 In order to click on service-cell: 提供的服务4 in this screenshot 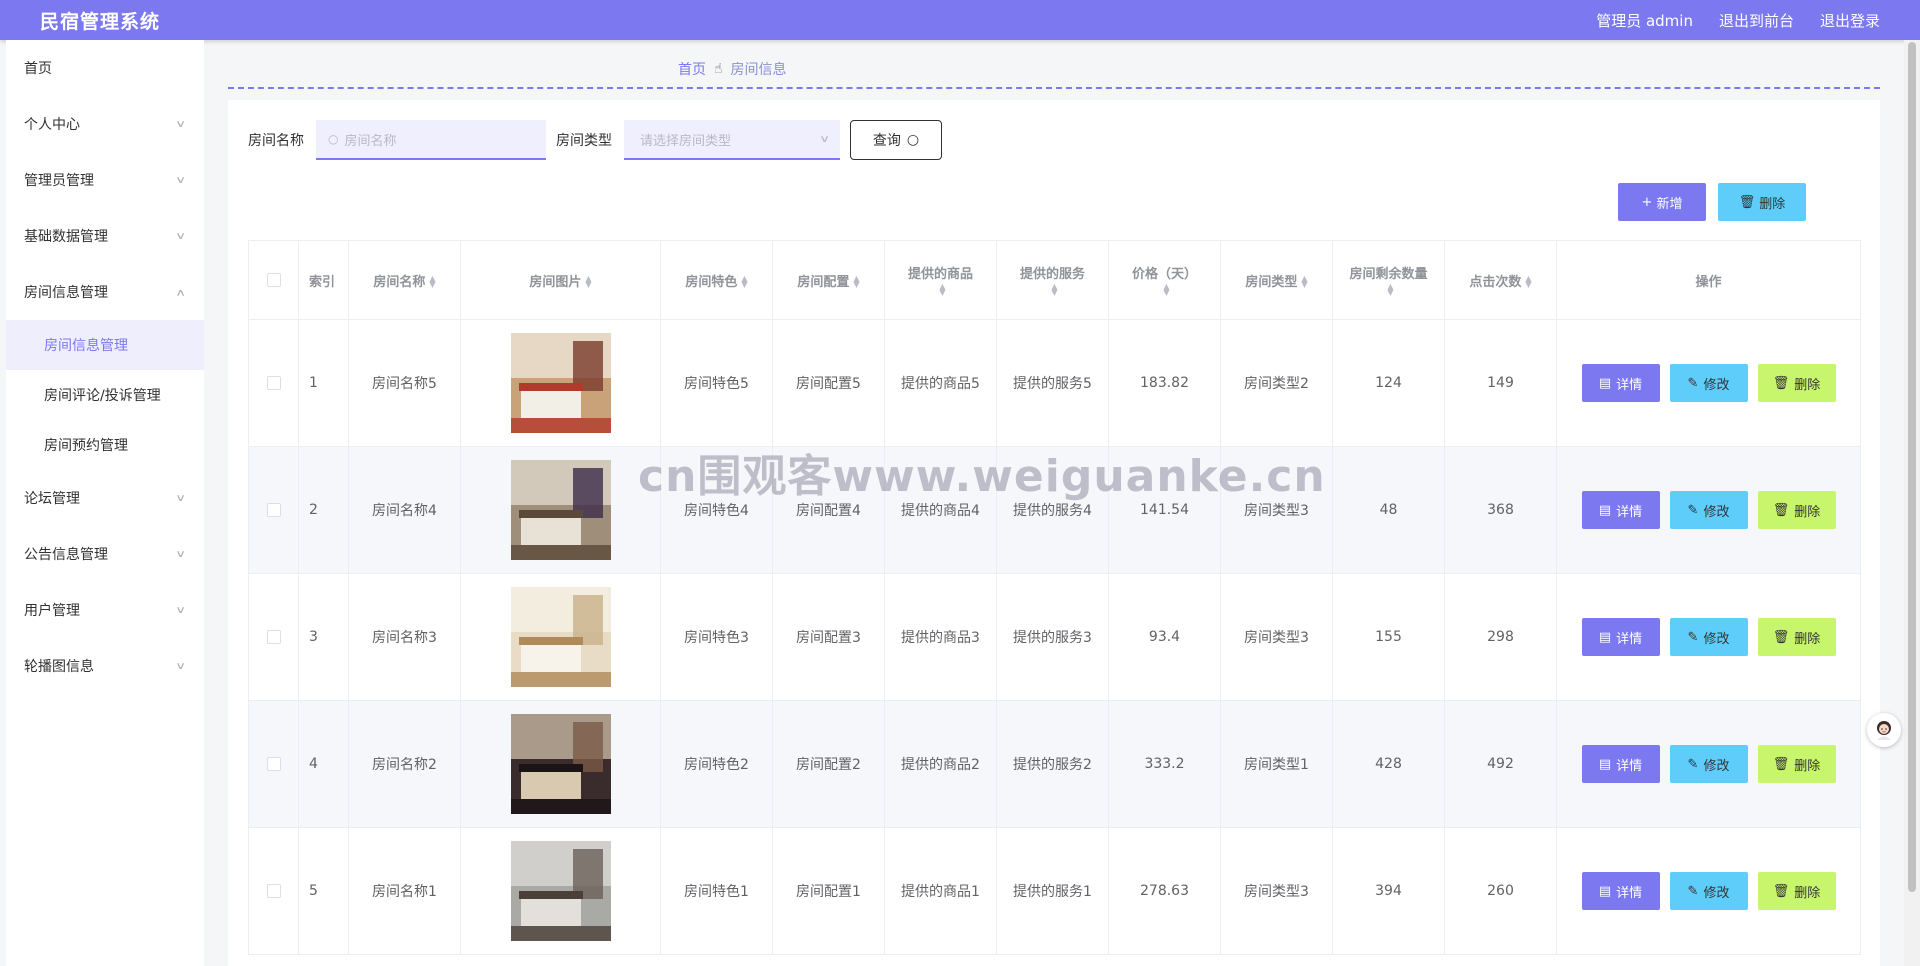, I will do `click(1052, 510)`.